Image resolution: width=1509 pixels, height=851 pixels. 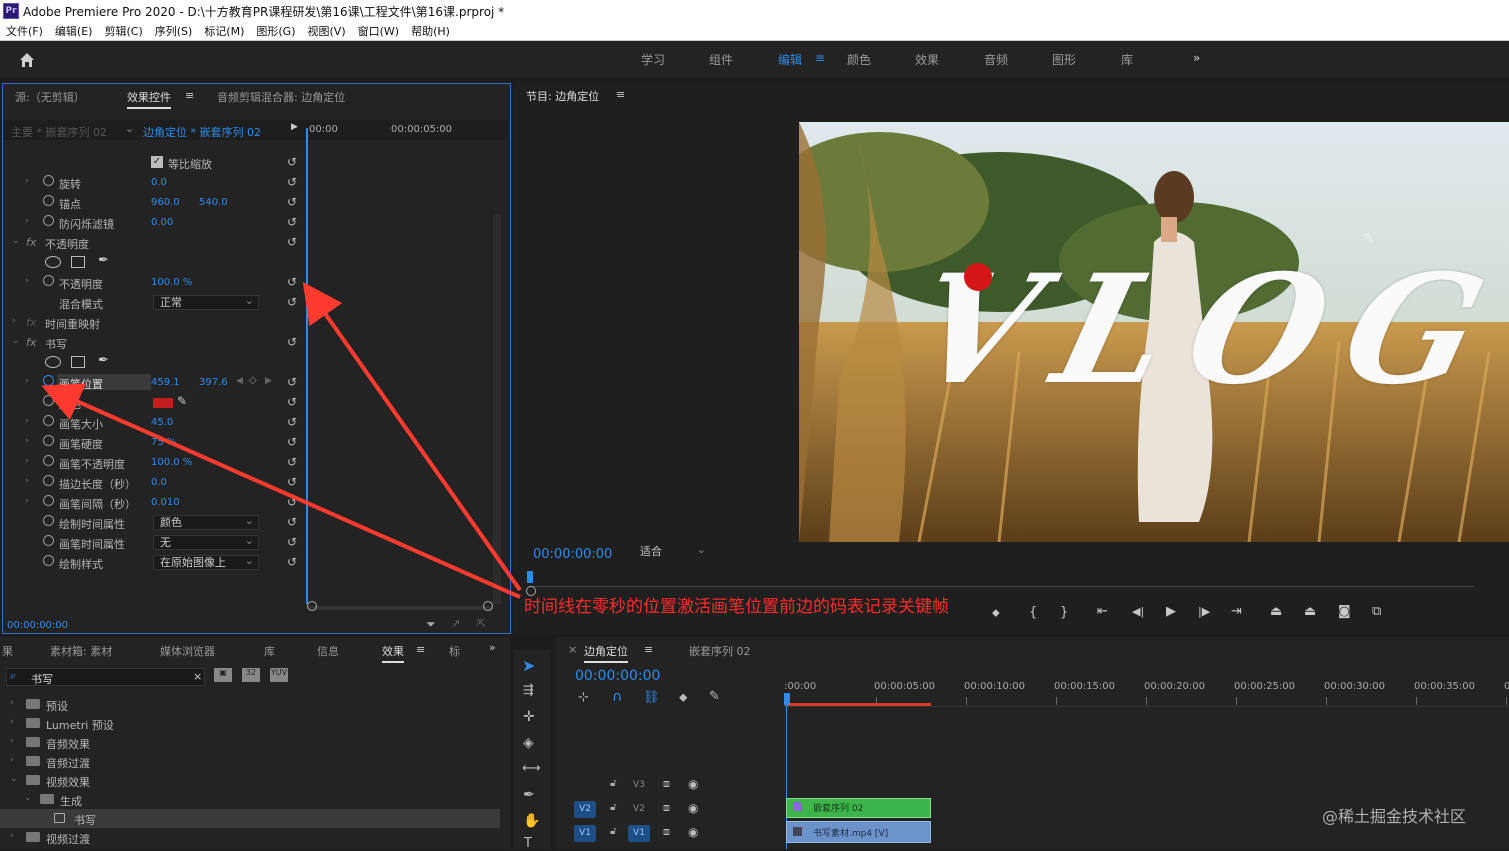 I want to click on search-input: 书写, so click(x=42, y=679).